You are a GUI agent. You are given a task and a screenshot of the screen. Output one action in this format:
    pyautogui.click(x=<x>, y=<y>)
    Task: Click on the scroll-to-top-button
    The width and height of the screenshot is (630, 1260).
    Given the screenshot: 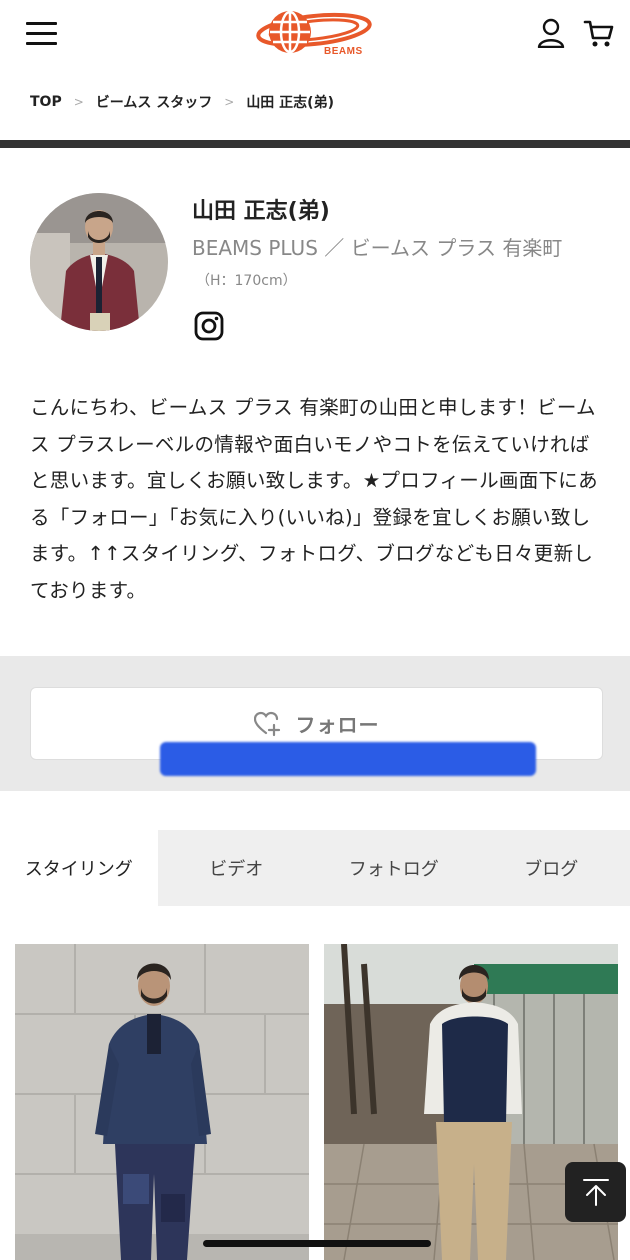 What is the action you would take?
    pyautogui.click(x=595, y=1192)
    